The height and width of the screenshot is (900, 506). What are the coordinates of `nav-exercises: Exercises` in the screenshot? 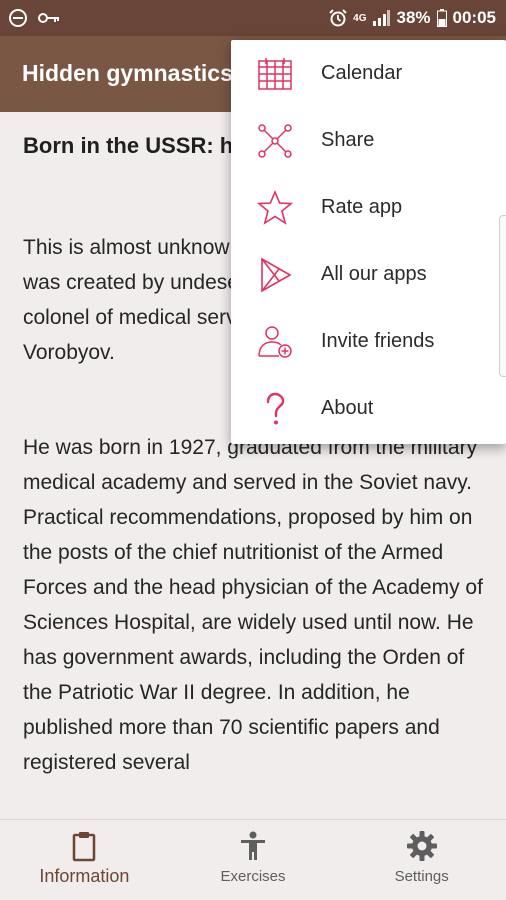 It's located at (253, 860).